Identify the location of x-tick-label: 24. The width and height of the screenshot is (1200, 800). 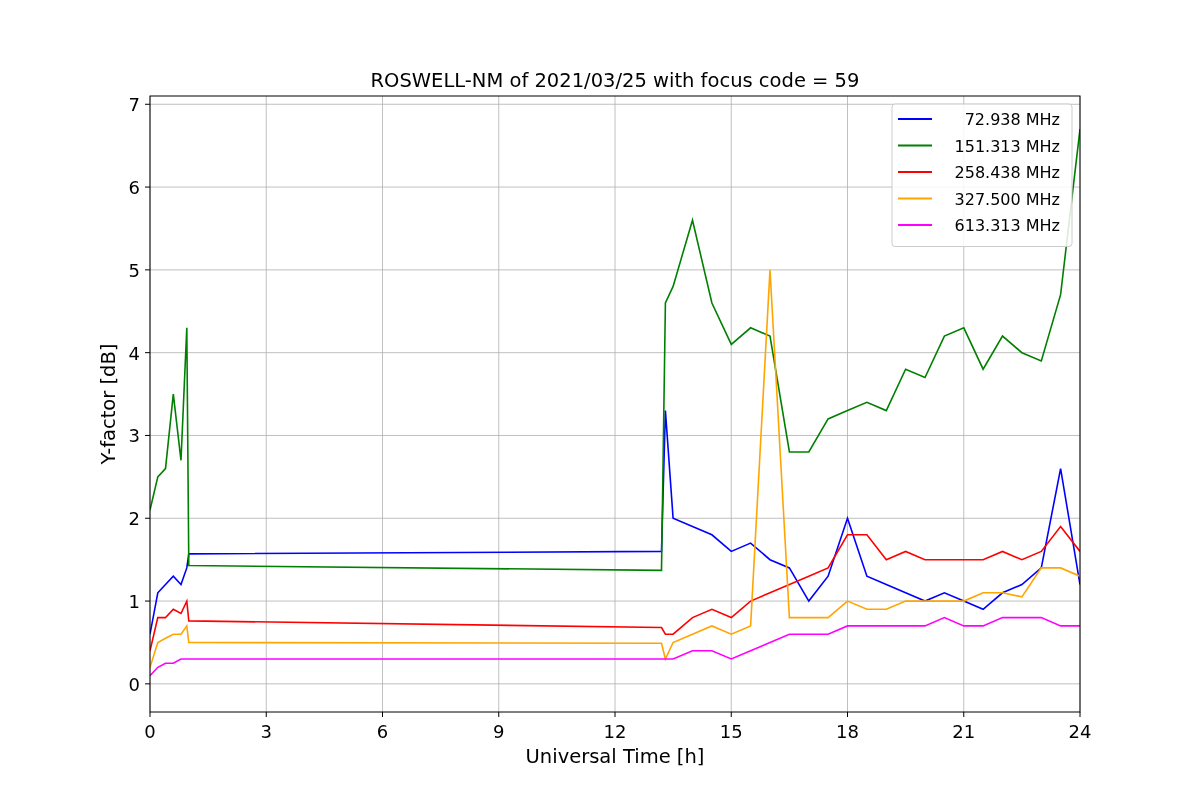
(1080, 731).